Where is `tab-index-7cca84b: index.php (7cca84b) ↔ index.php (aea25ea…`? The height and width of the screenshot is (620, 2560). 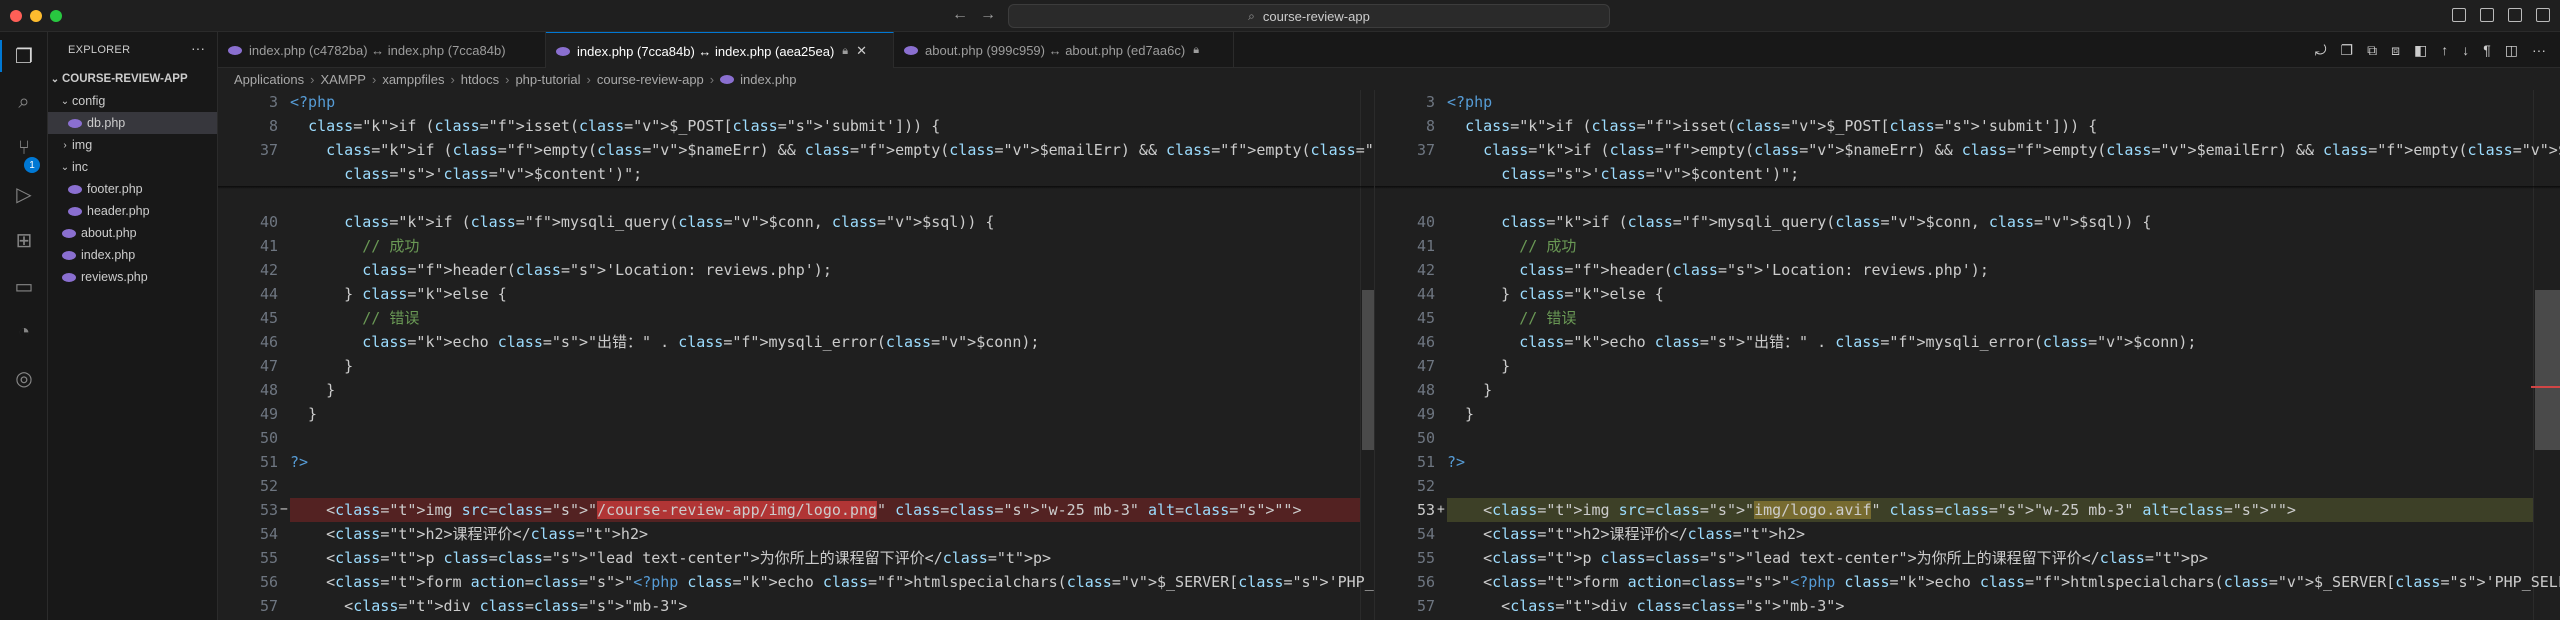
tab-index-7cca84b: index.php (7cca84b) ↔ index.php (aea25ea… is located at coordinates (720, 50).